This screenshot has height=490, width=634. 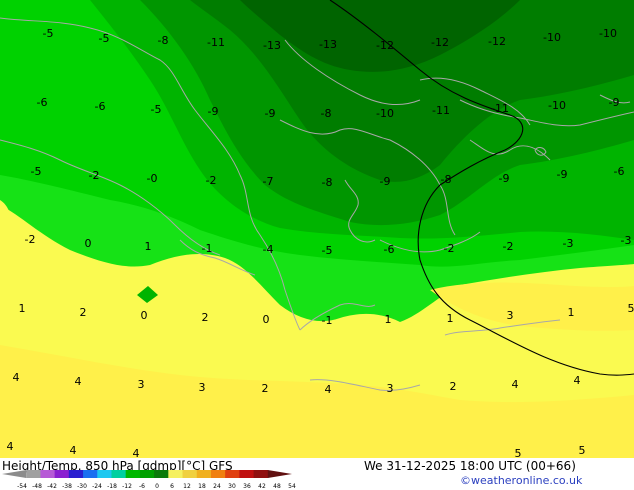 What do you see at coordinates (52, 486) in the screenshot?
I see `legend-tick: -42` at bounding box center [52, 486].